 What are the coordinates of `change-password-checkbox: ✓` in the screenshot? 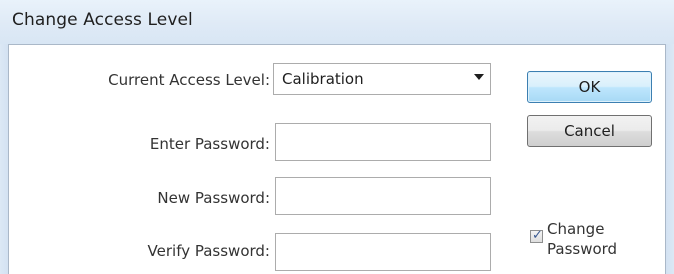 It's located at (536, 235).